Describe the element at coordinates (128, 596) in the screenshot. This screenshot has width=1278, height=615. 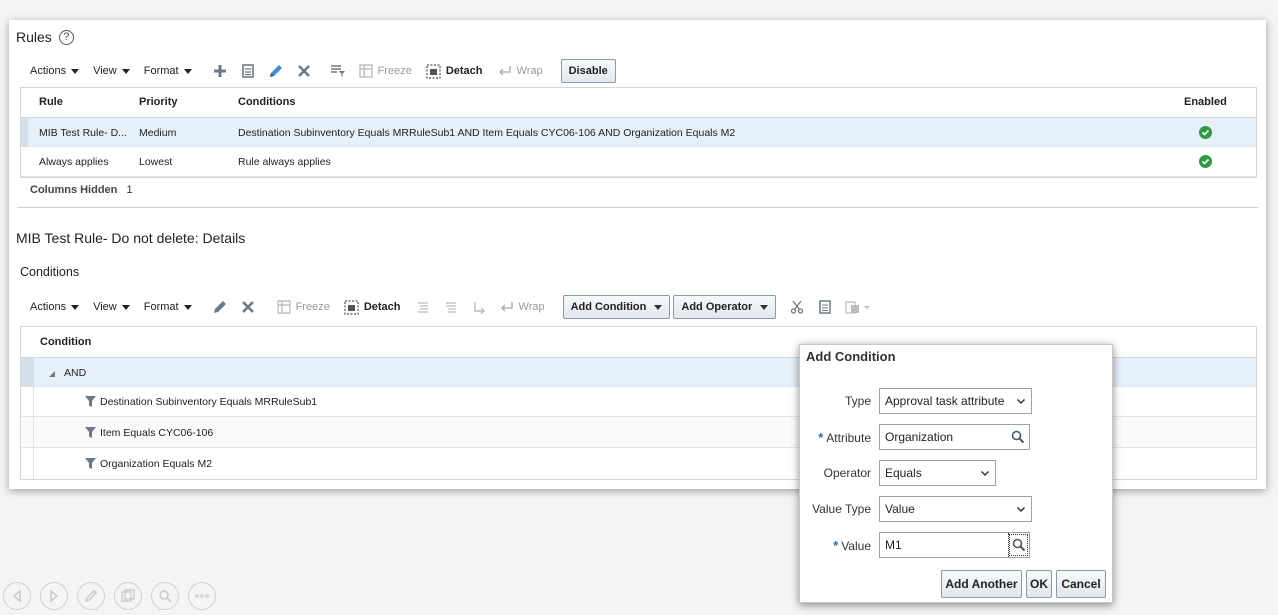
I see `slides-icon` at that location.